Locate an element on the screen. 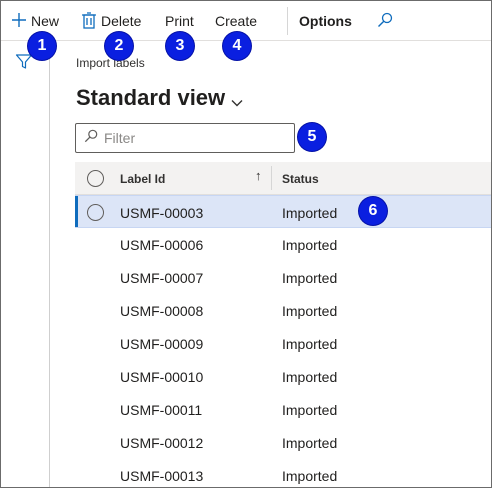 The image size is (492, 488). table-row: USMF-00008 Imported is located at coordinates (283, 310).